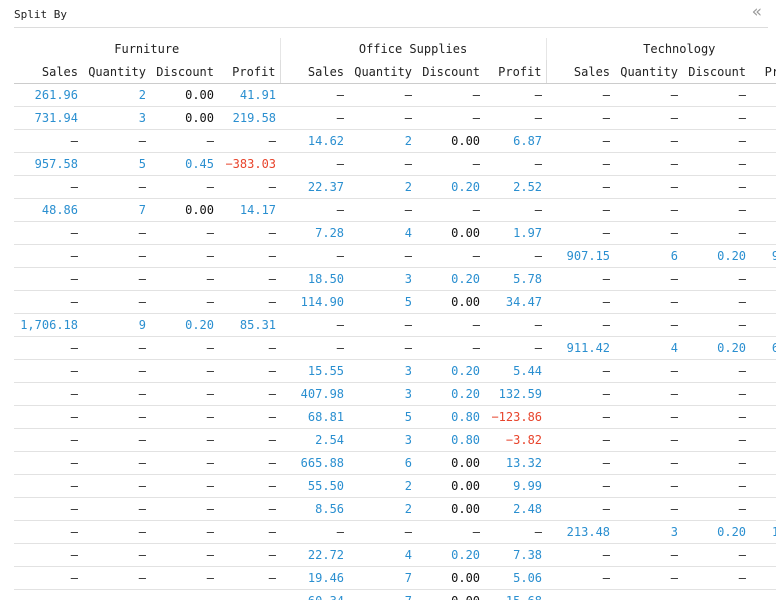  Describe the element at coordinates (763, 348) in the screenshot. I see `cell-profit: 68.36` at that location.